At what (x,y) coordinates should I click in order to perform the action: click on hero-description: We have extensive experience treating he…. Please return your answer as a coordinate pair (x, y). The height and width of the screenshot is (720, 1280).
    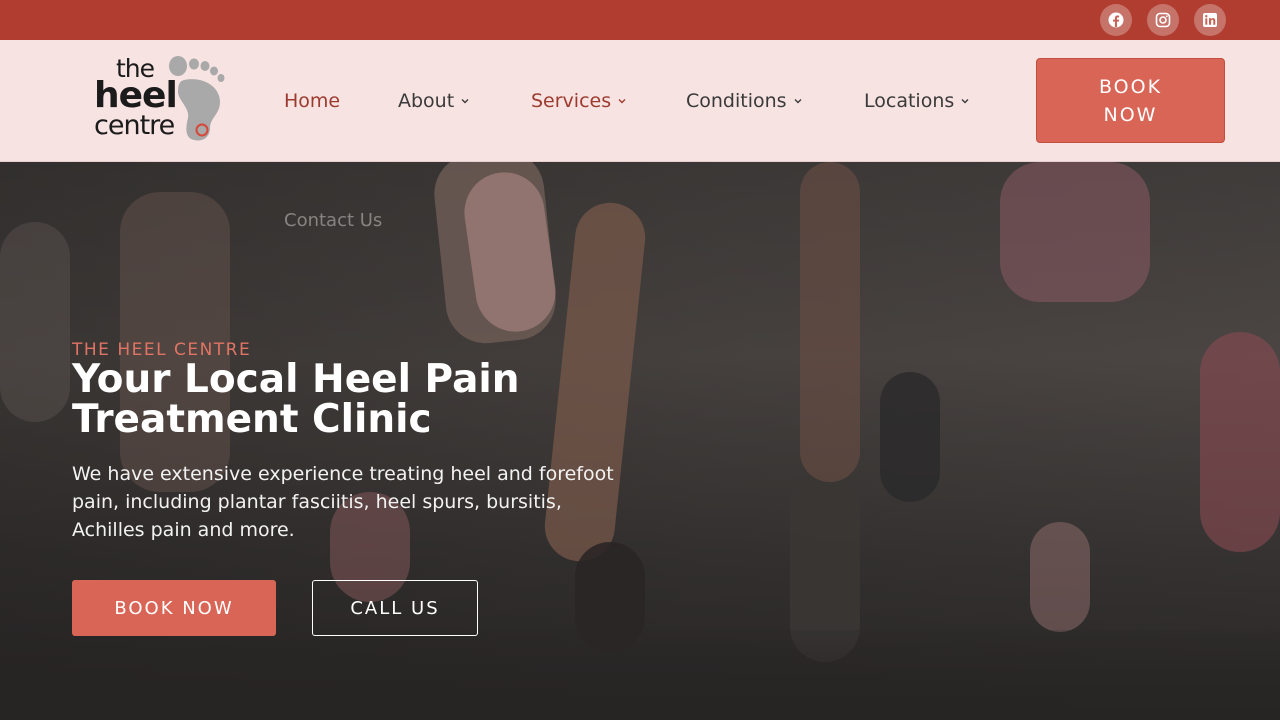
    Looking at the image, I should click on (343, 502).